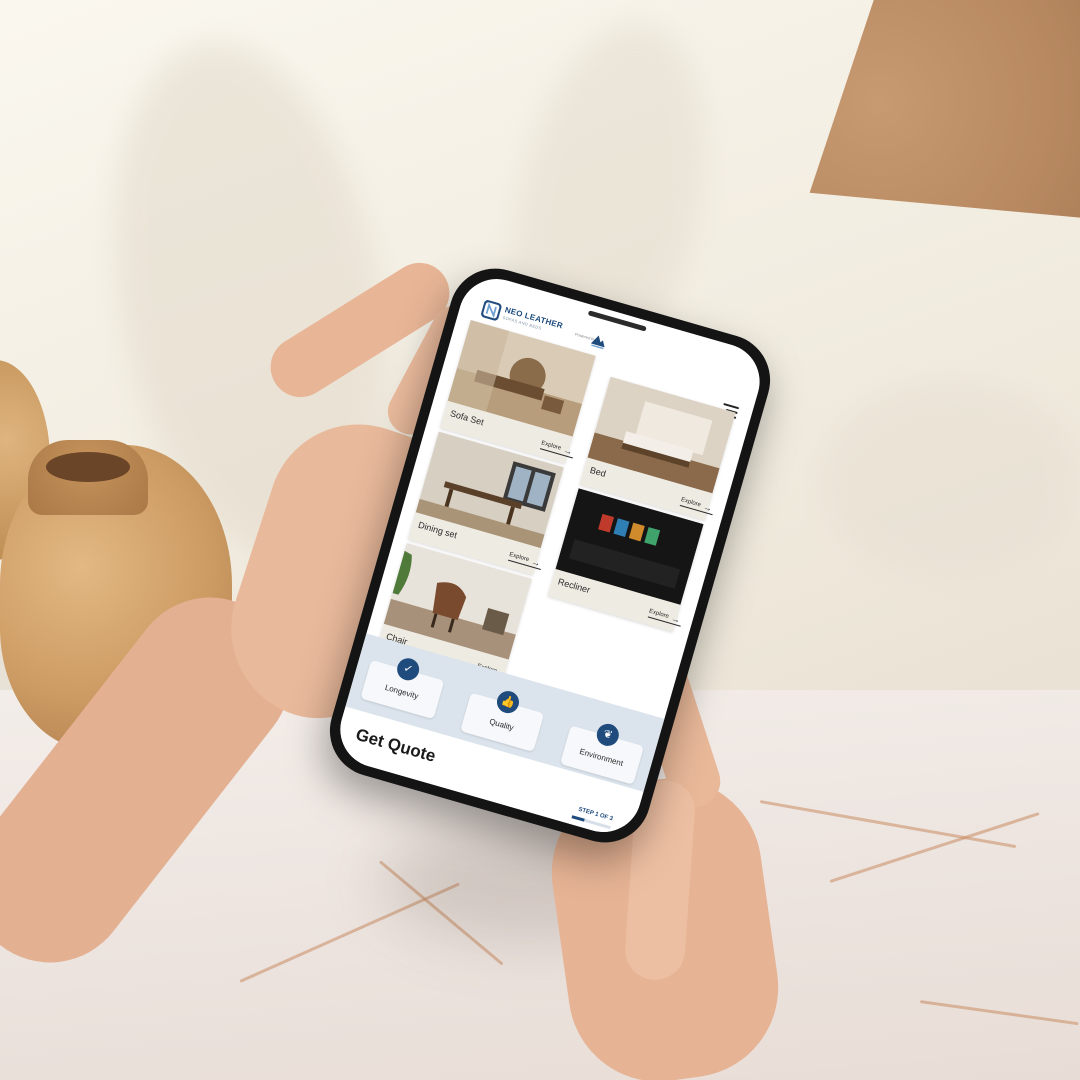 This screenshot has width=1080, height=1080. Describe the element at coordinates (574, 586) in the screenshot. I see `card-title: Recliner` at that location.